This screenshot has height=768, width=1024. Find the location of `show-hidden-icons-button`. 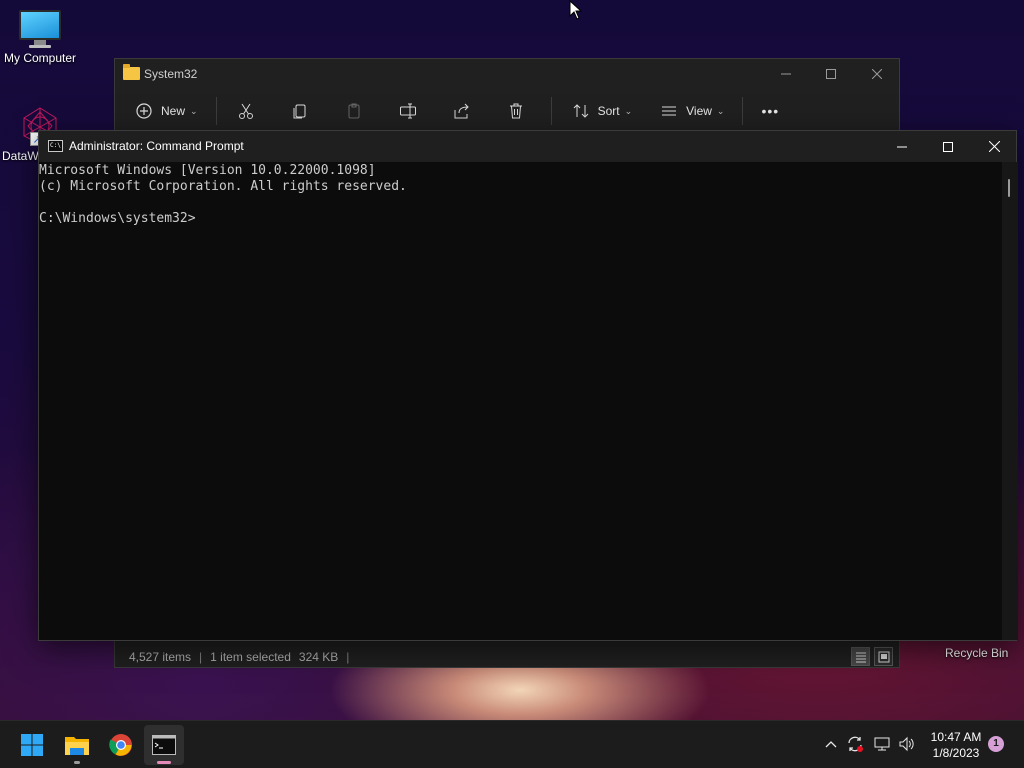

show-hidden-icons-button is located at coordinates (831, 744).